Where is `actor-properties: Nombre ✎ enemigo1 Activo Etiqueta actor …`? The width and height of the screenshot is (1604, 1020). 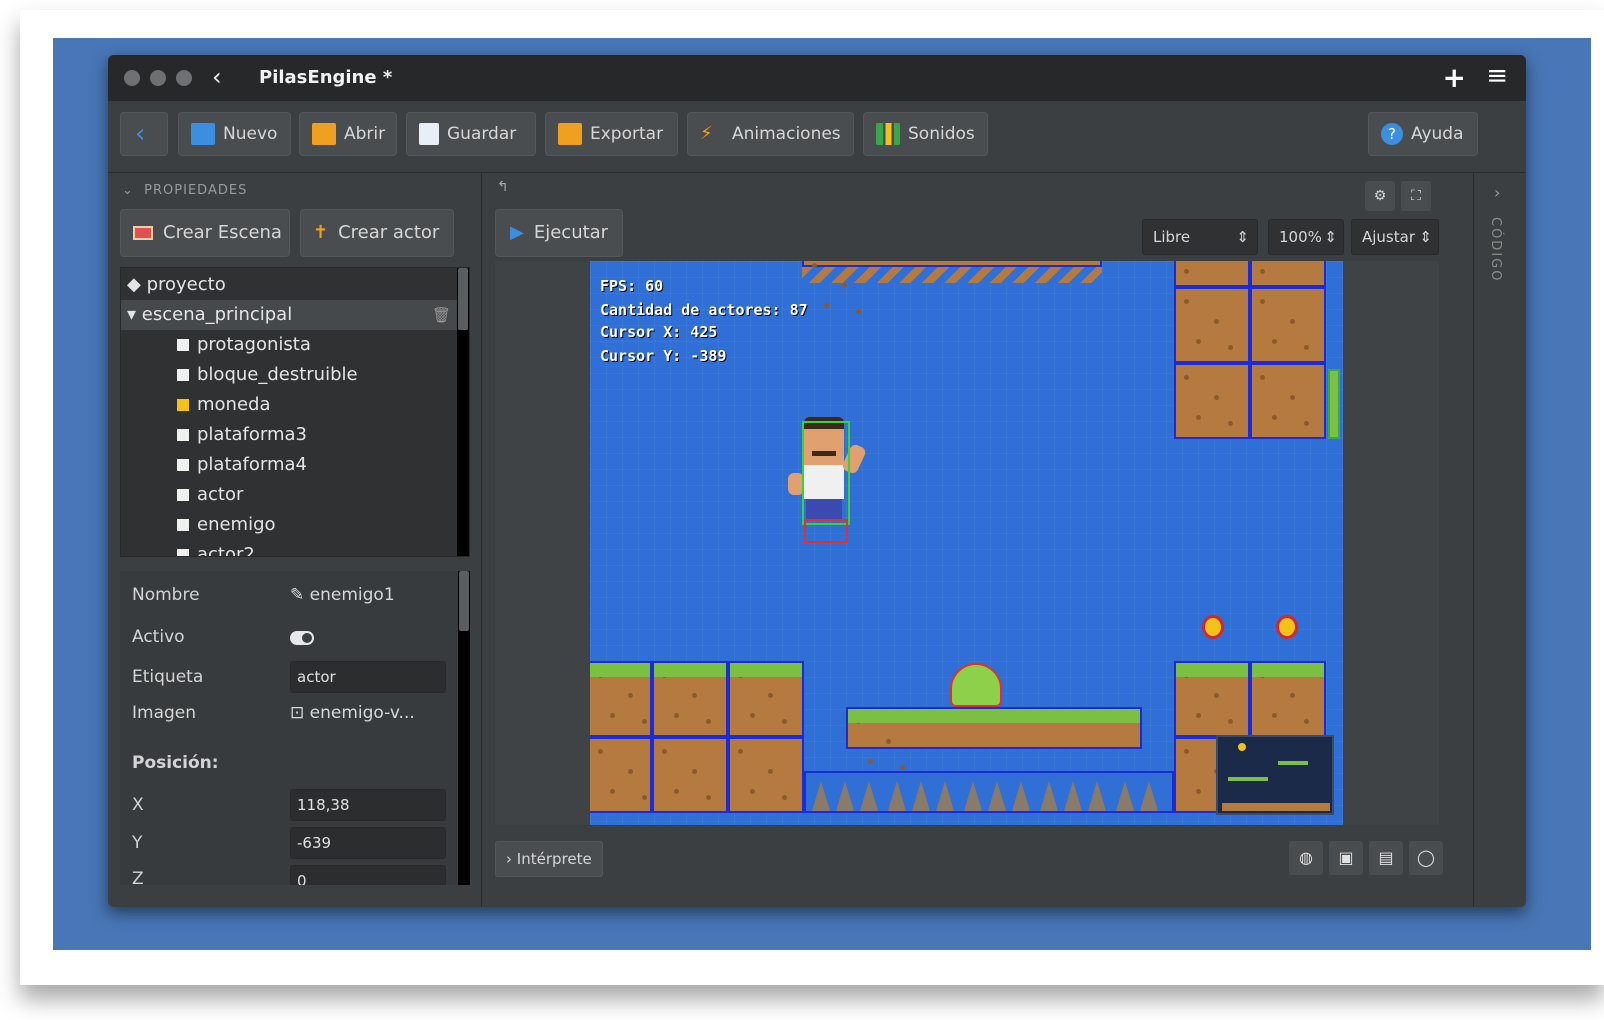
actor-properties: Nombre ✎ enemigo1 Activo Etiqueta actor … is located at coordinates (295, 728).